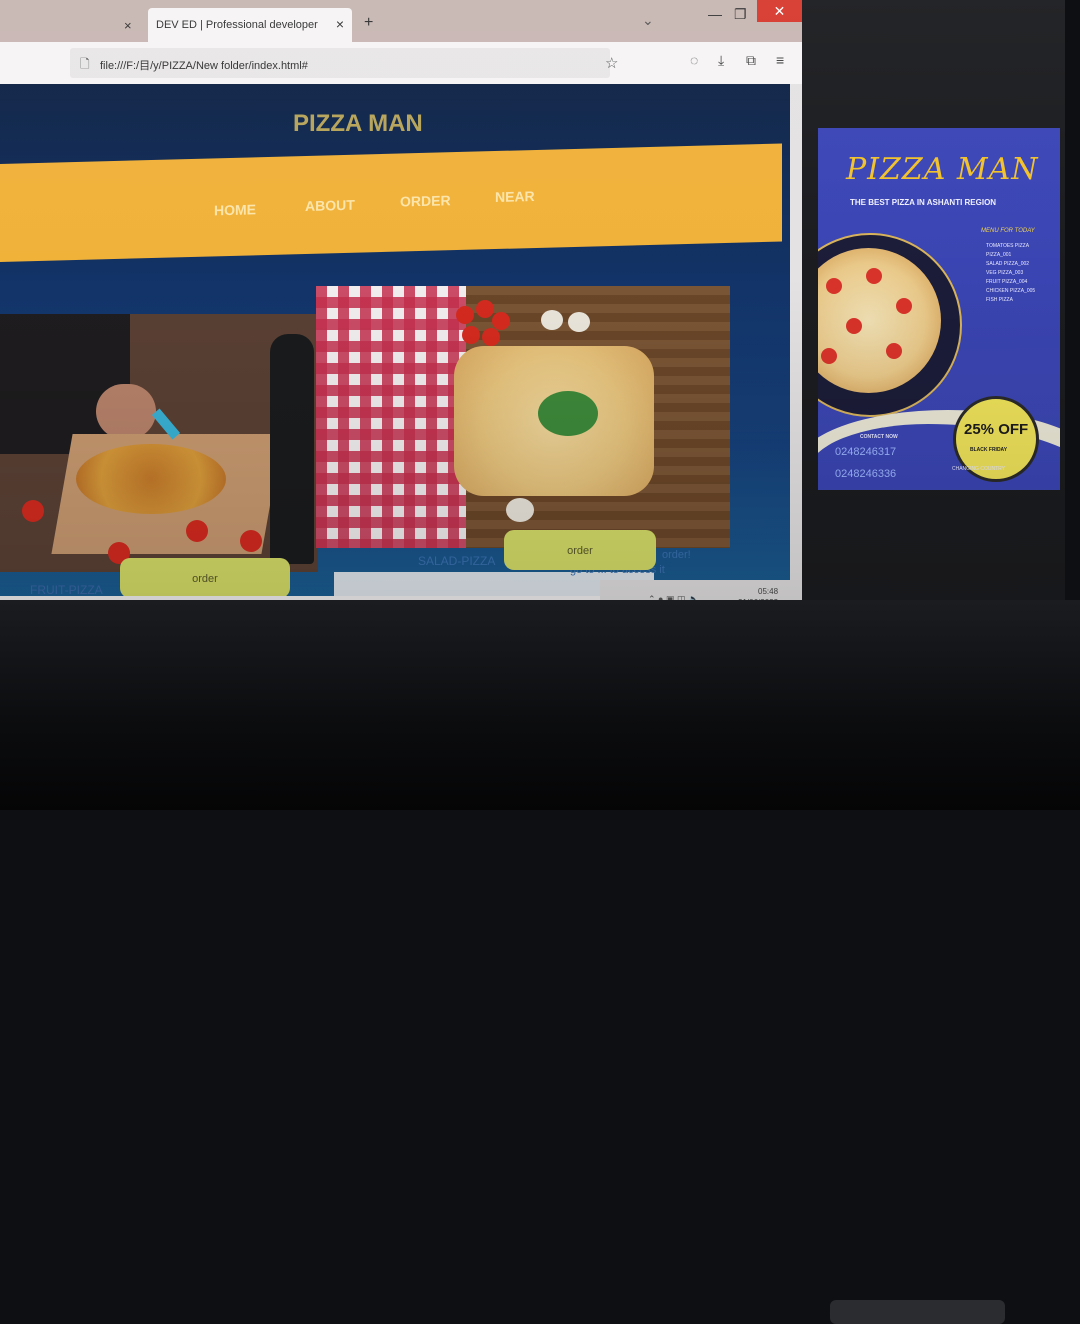 The image size is (1080, 1324). Describe the element at coordinates (751, 60) in the screenshot. I see `extensions-icon: ⧉` at that location.